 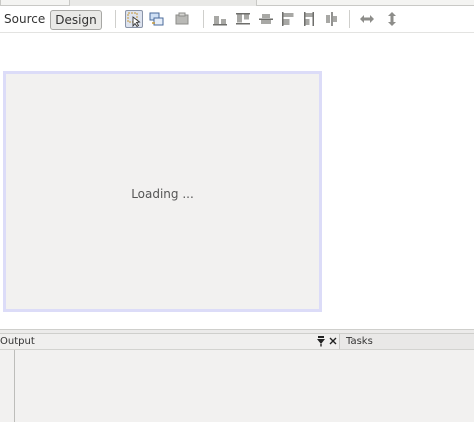 What do you see at coordinates (17, 341) in the screenshot?
I see `output-tab: Output` at bounding box center [17, 341].